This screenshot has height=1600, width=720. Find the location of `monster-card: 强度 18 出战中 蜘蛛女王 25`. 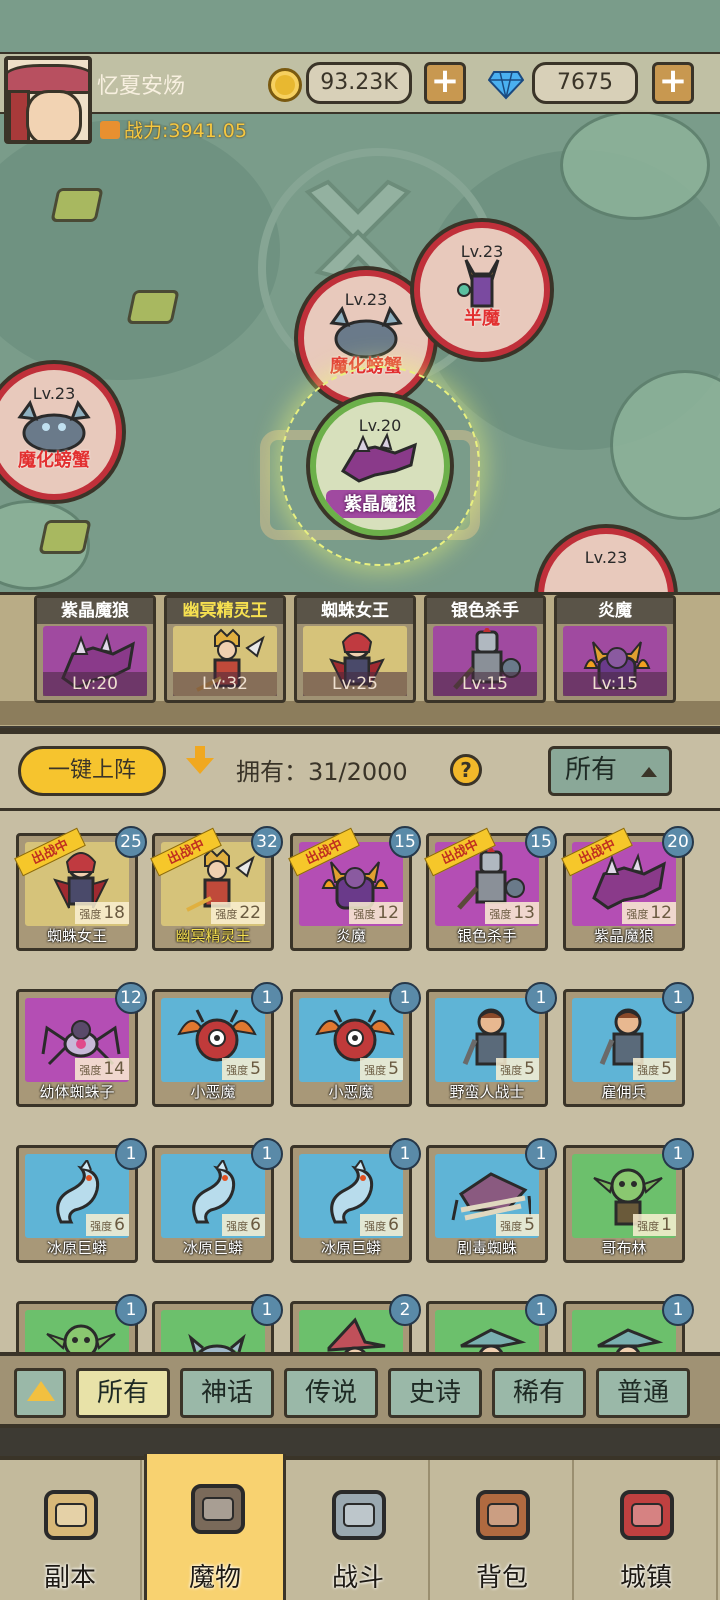

monster-card: 强度 18 出战中 蜘蛛女王 25 is located at coordinates (80, 888).